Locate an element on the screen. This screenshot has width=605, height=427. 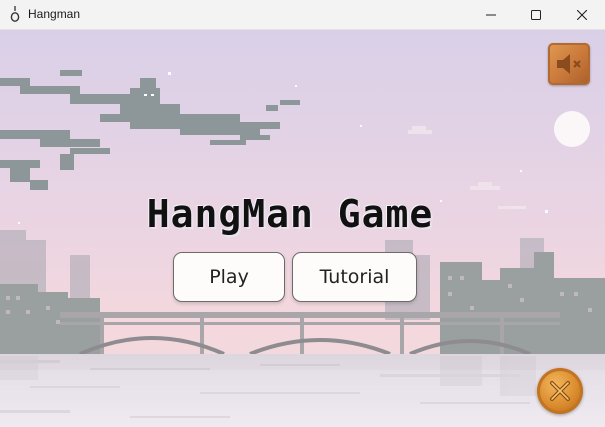
exit-x-icon is located at coordinates (560, 391).